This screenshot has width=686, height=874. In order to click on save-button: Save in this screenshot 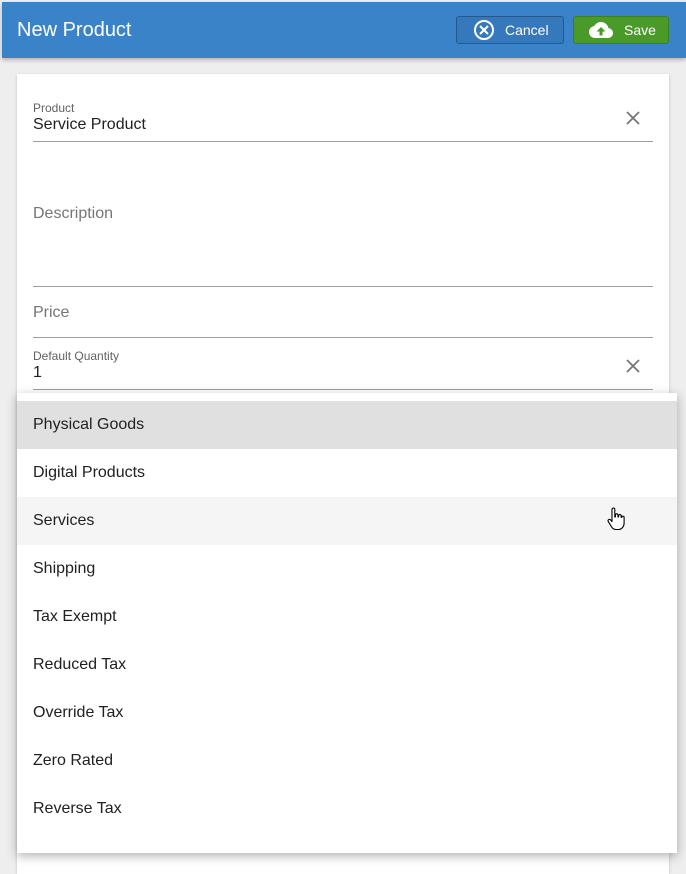, I will do `click(621, 30)`.